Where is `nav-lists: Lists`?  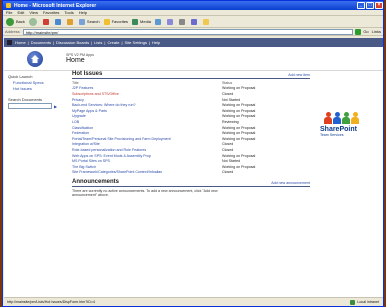 nav-lists: Lists is located at coordinates (98, 42).